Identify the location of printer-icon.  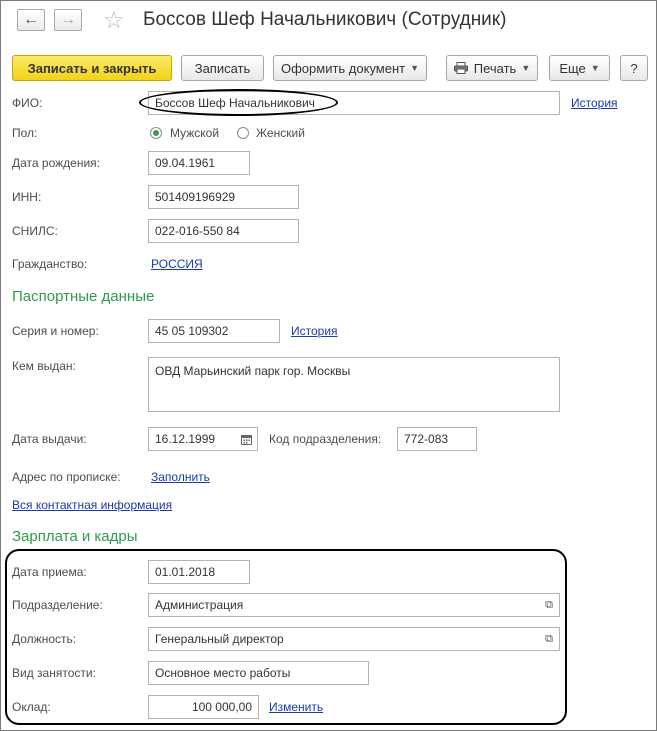
(460, 68).